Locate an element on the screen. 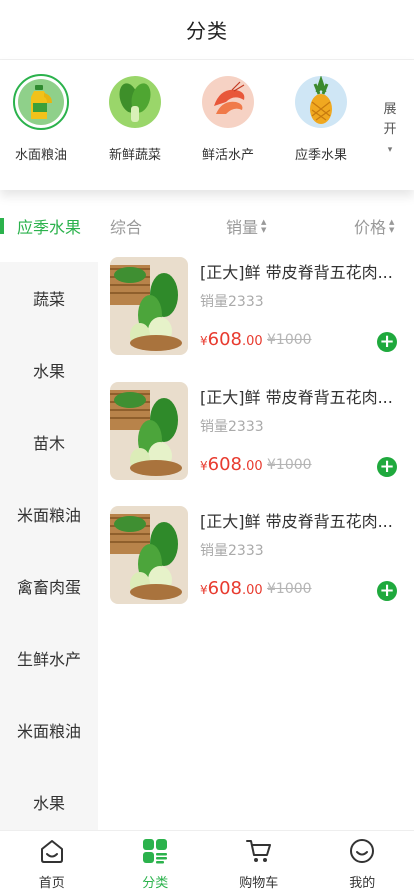  sidebar-item-grain-oil-2: 米面粮油 is located at coordinates (49, 730).